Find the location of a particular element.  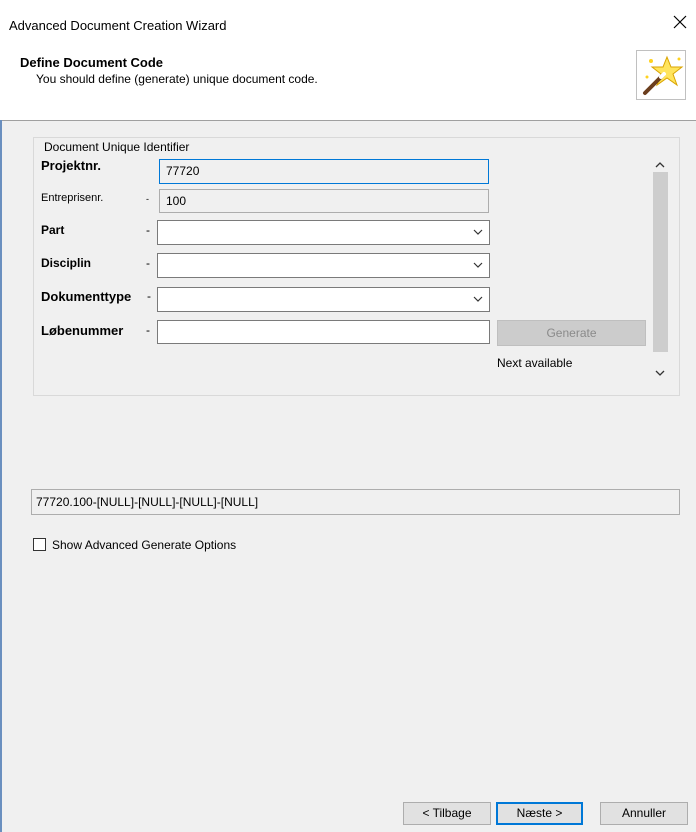

disciplin-label: Disciplin is located at coordinates (66, 263).